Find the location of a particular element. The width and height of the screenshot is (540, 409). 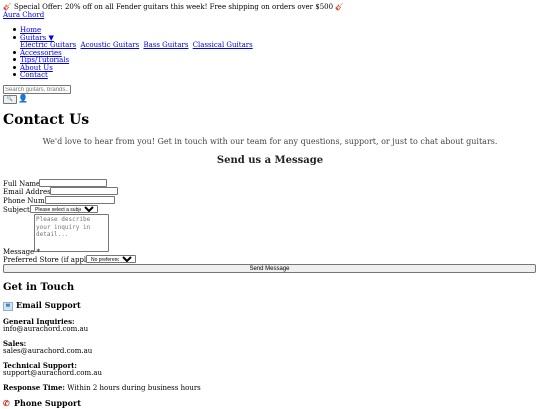

response-time-value: Within 2 hours during business hours is located at coordinates (134, 388).